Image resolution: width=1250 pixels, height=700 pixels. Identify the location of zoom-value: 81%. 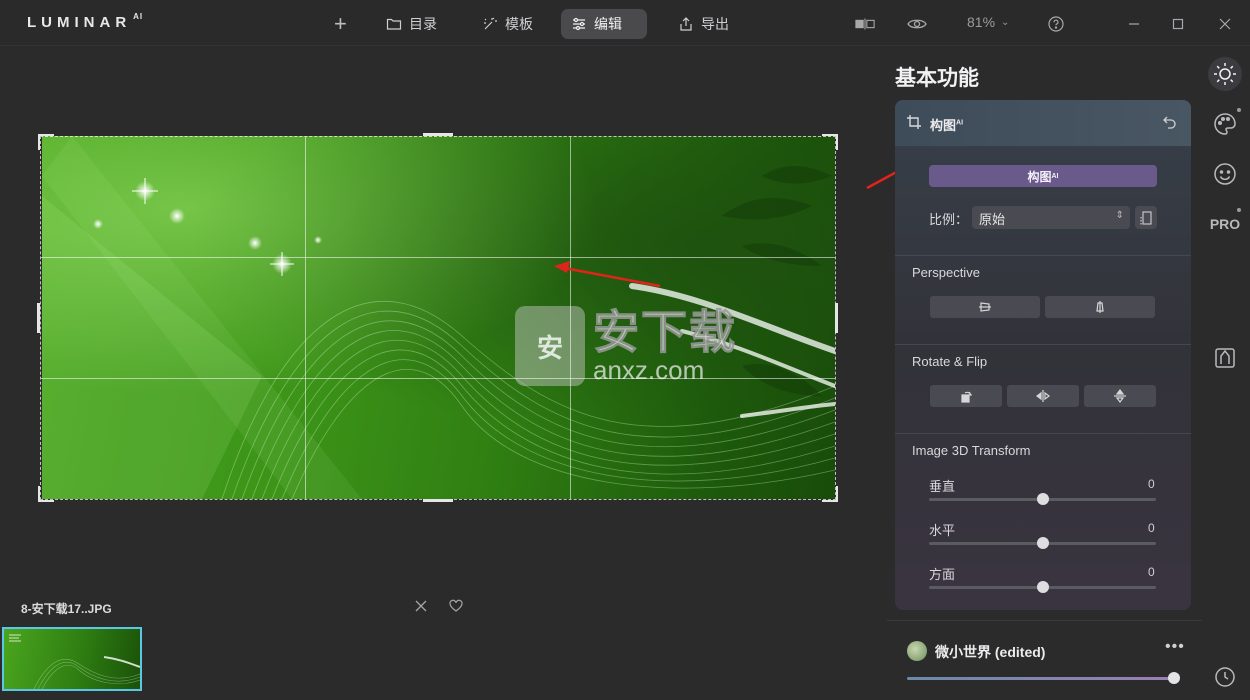
(981, 22).